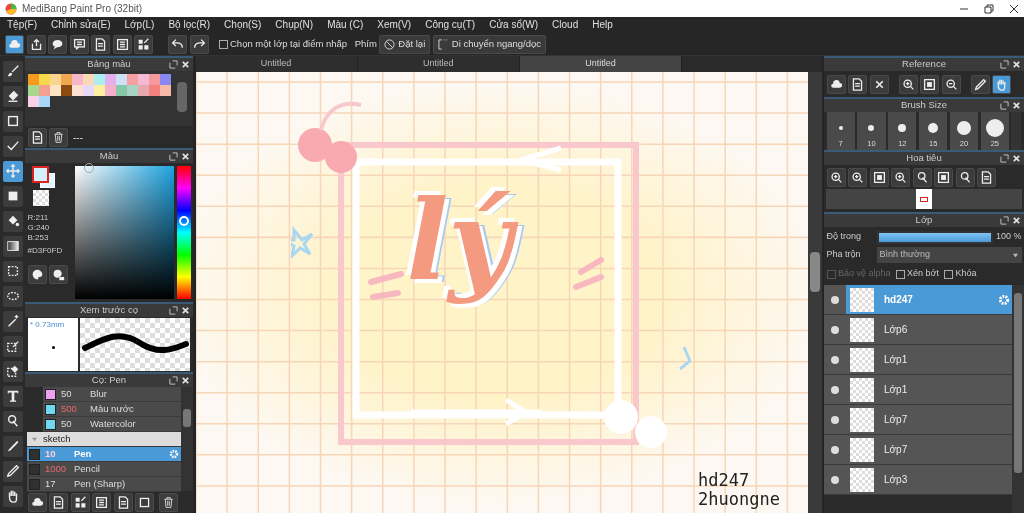 This screenshot has height=513, width=1024. I want to click on close-icon, so click(1014, 8).